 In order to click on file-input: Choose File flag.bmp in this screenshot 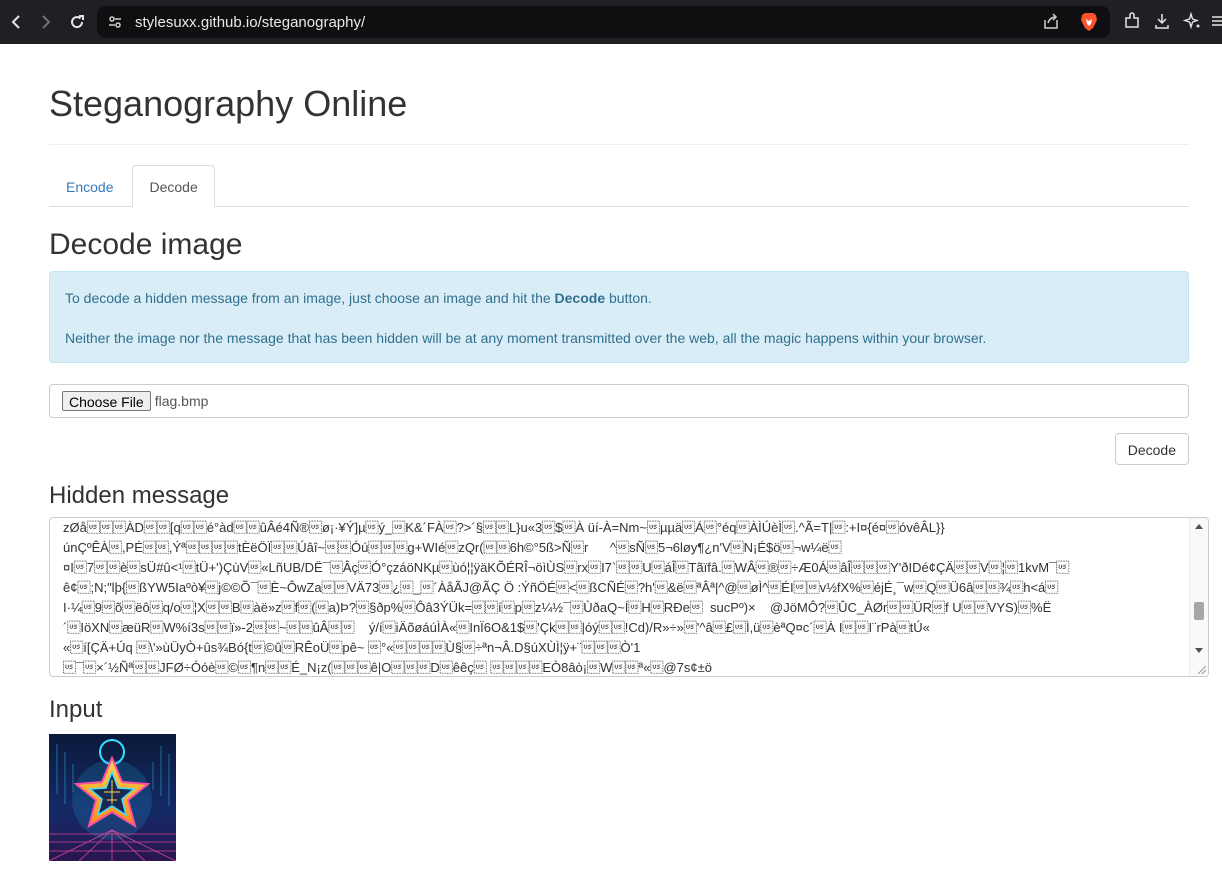, I will do `click(619, 401)`.